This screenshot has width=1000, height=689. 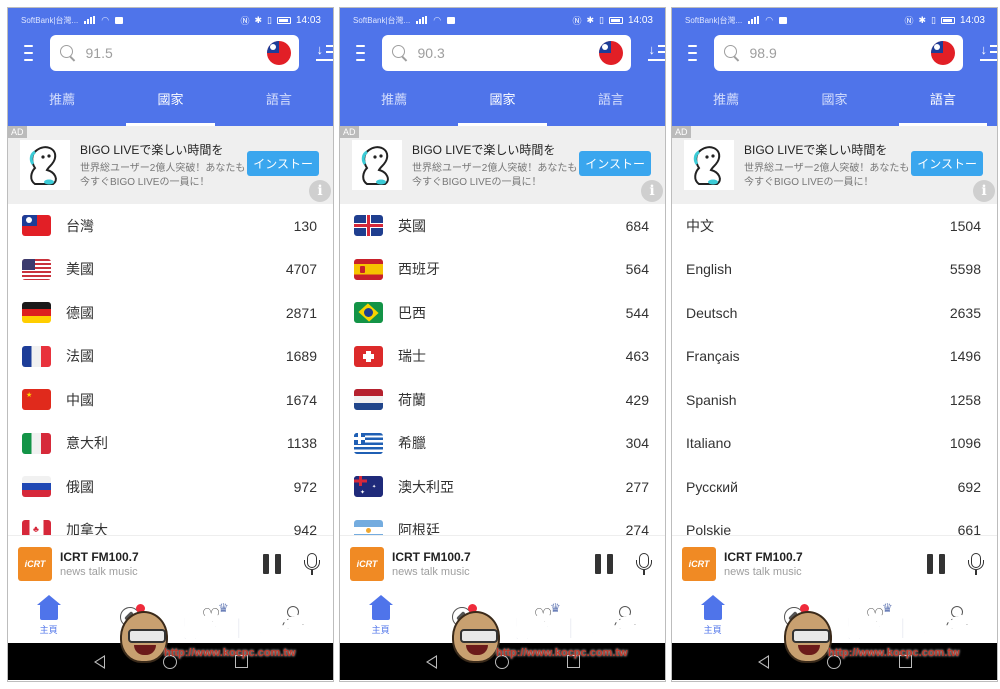 What do you see at coordinates (170, 226) in the screenshot?
I see `list-item: 台灣 130` at bounding box center [170, 226].